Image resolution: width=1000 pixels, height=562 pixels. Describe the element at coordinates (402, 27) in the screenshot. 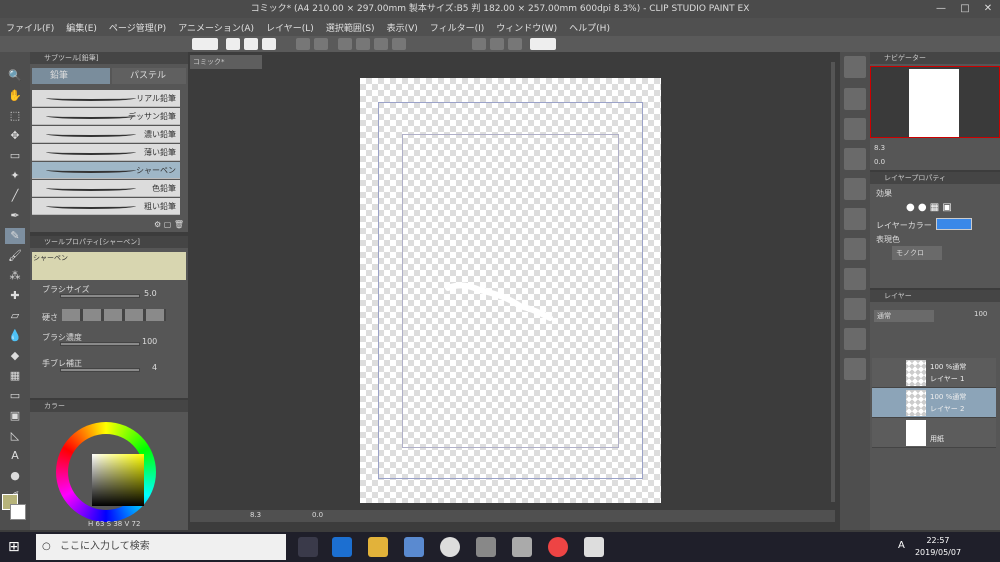

I see `menu-view: 表示(V)` at that location.